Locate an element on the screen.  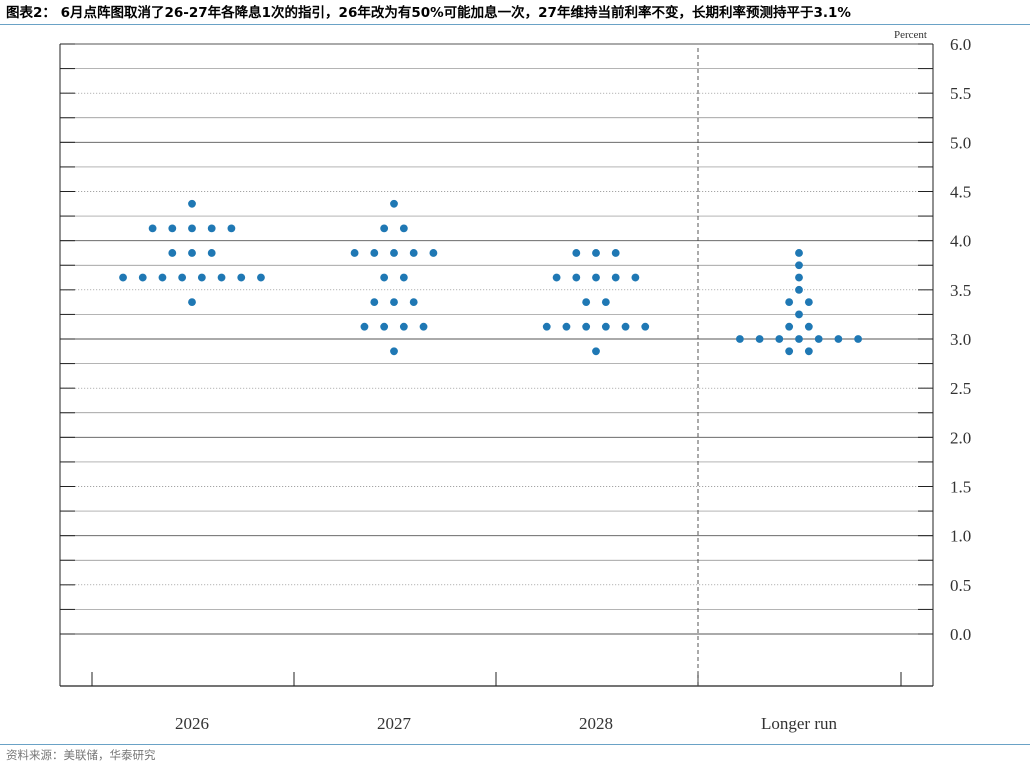
y-tick-label: 2.0 is located at coordinates (960, 437).